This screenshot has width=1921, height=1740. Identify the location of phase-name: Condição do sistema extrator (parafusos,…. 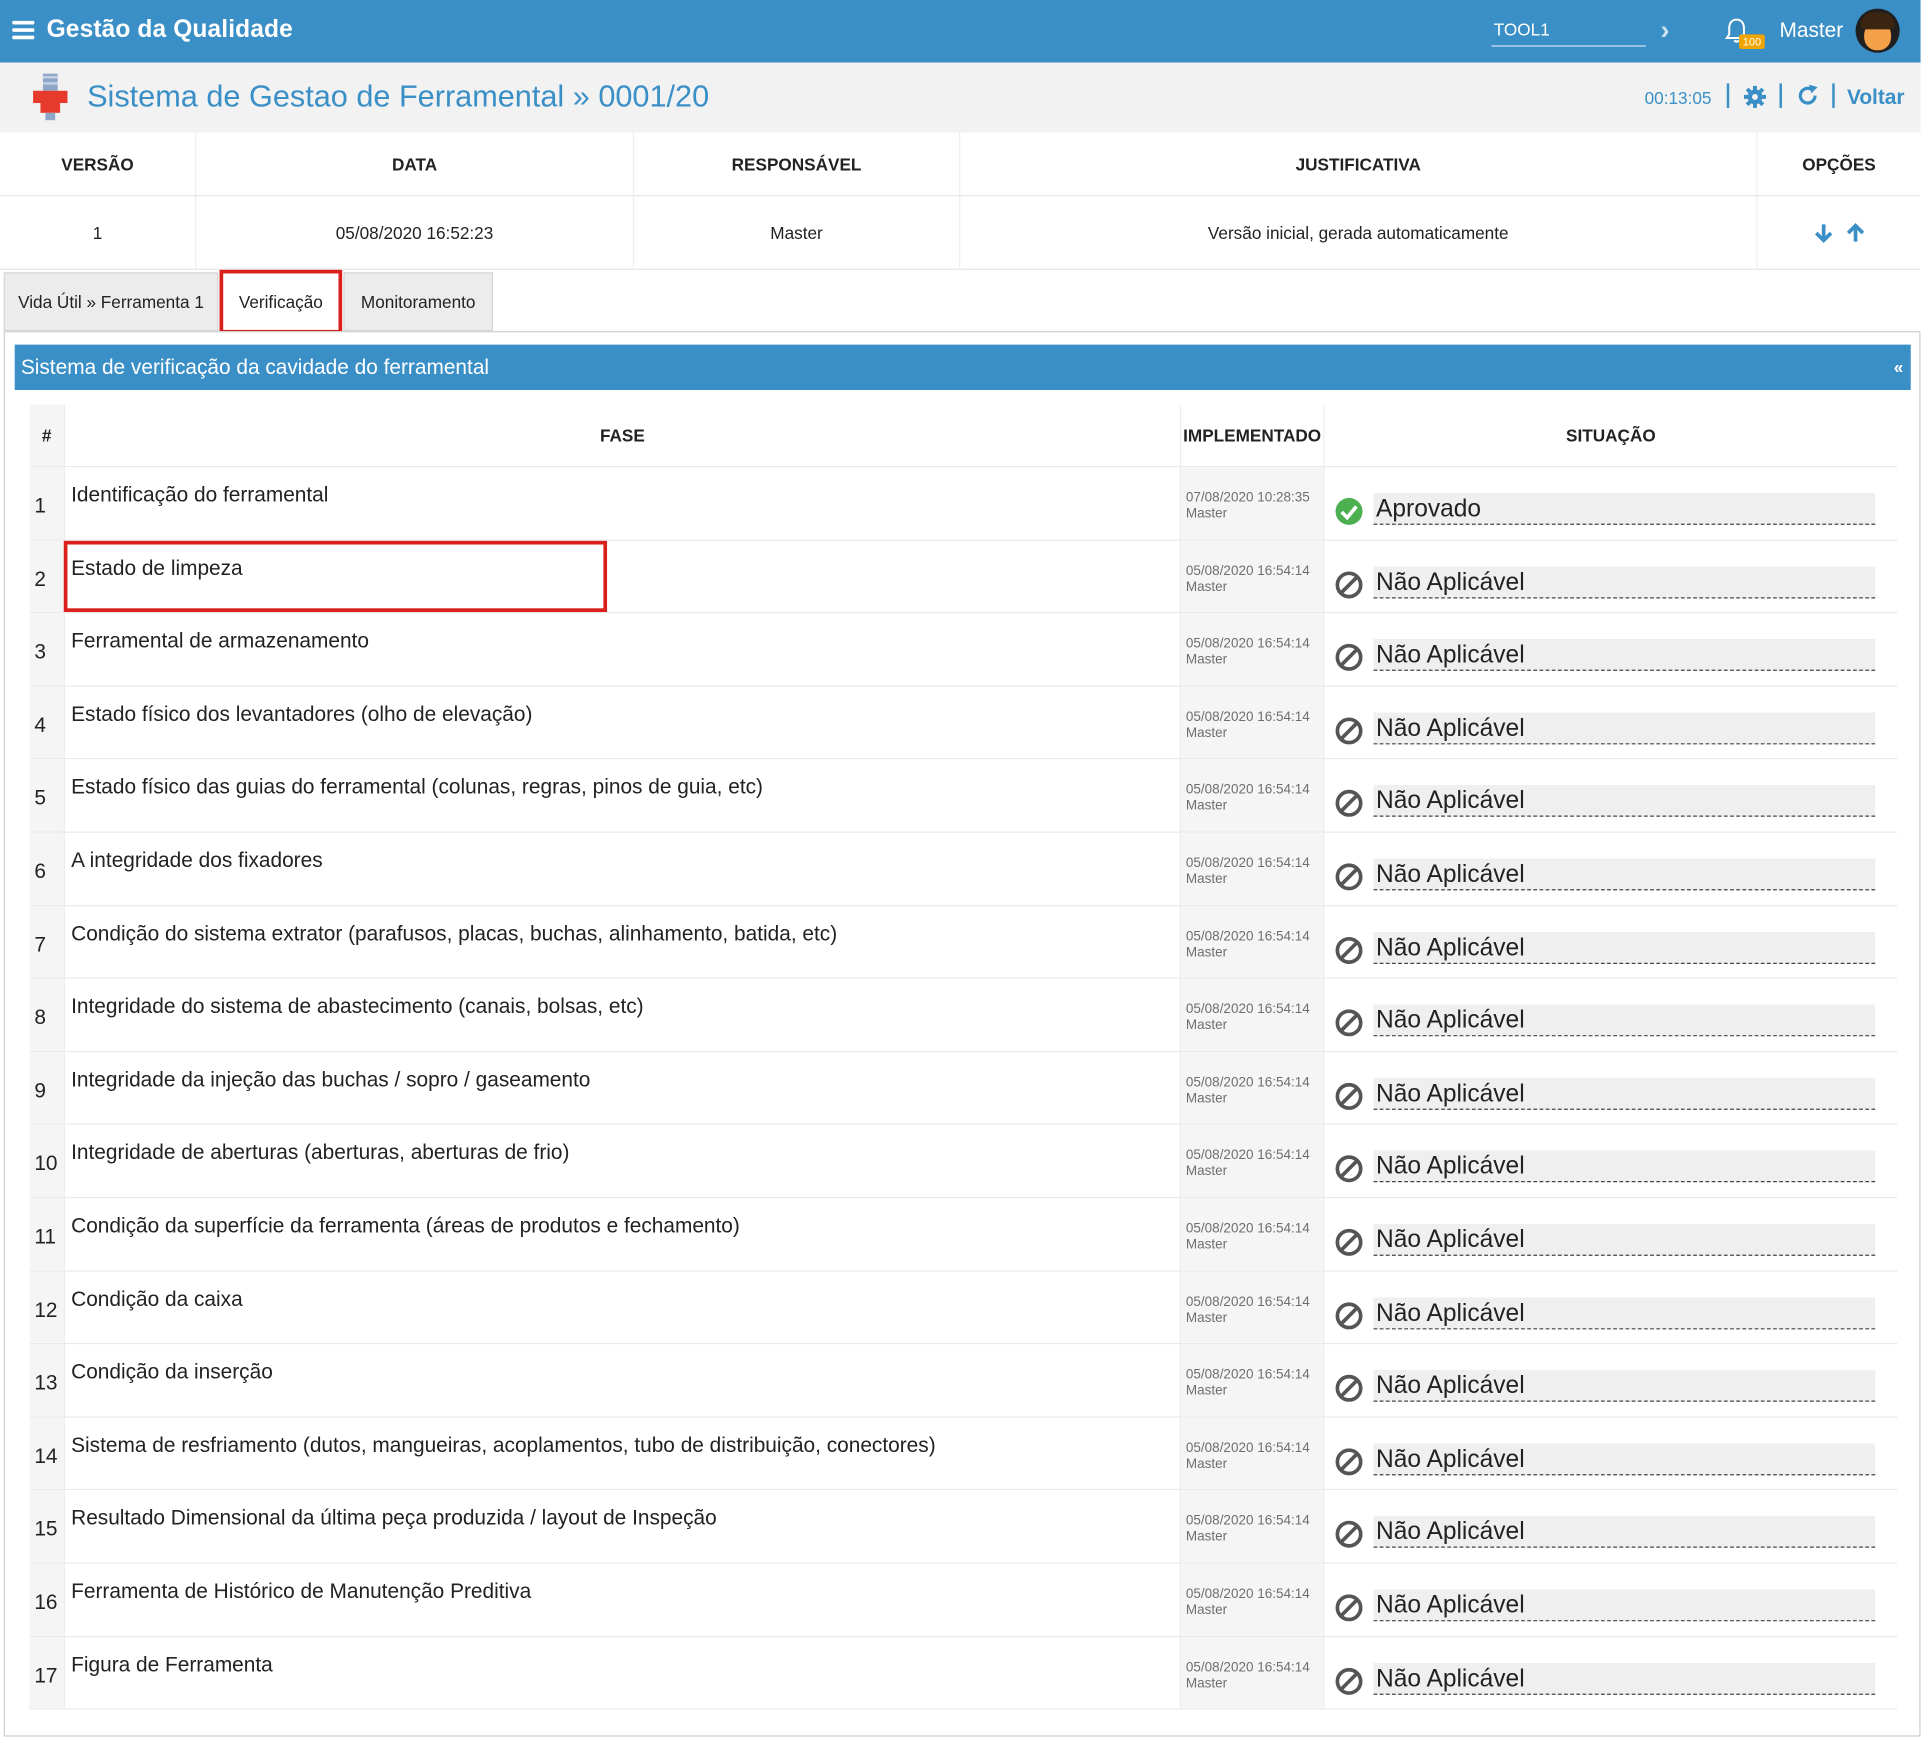
(454, 933).